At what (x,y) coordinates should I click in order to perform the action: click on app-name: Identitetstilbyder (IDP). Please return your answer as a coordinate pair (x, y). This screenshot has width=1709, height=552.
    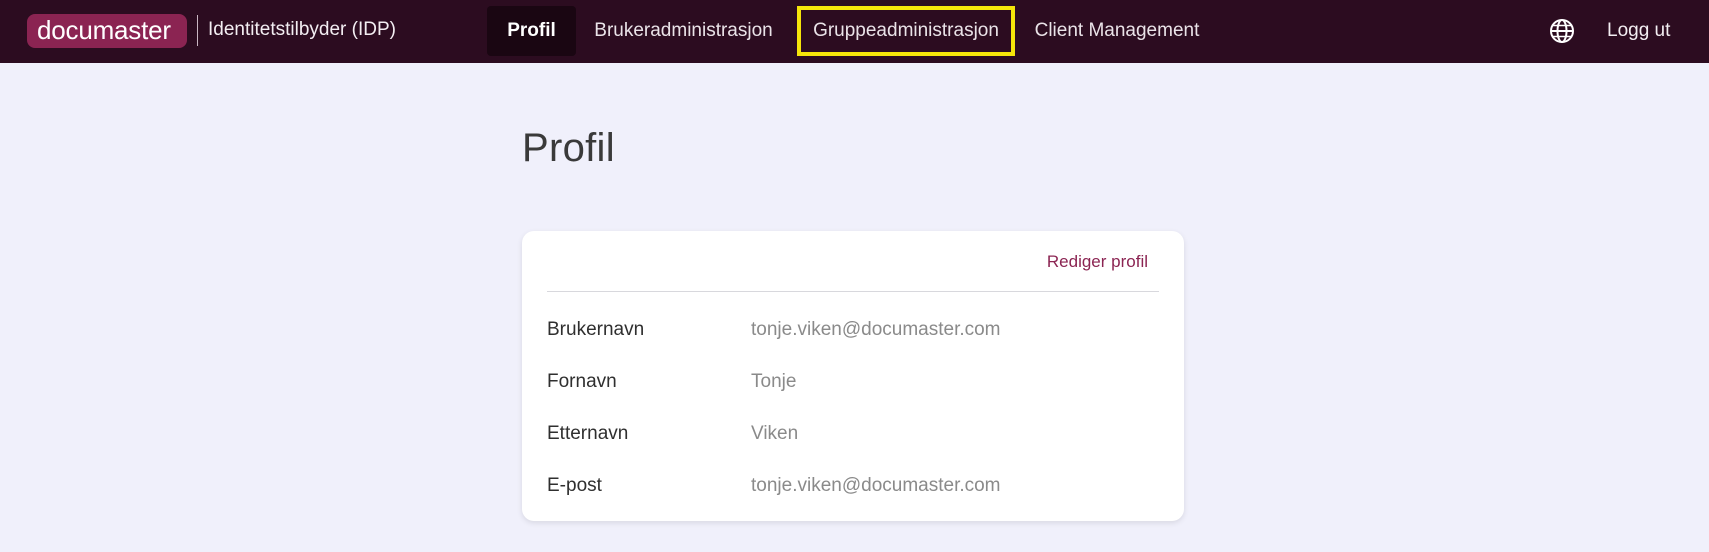
    Looking at the image, I should click on (302, 29).